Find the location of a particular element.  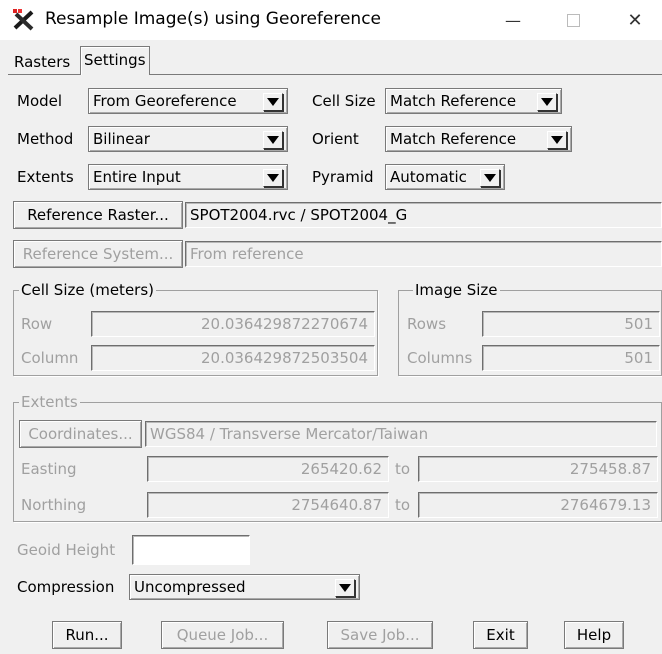

orient-select: Match Reference is located at coordinates (478, 139).